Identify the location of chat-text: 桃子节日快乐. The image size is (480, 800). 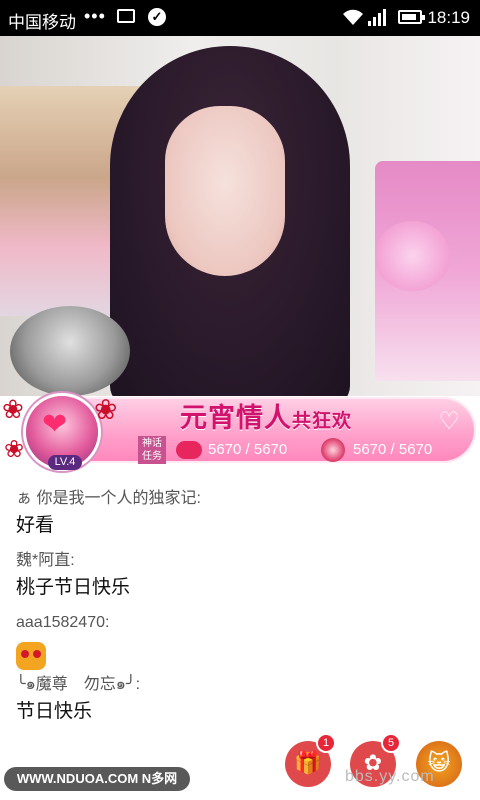
(73, 587).